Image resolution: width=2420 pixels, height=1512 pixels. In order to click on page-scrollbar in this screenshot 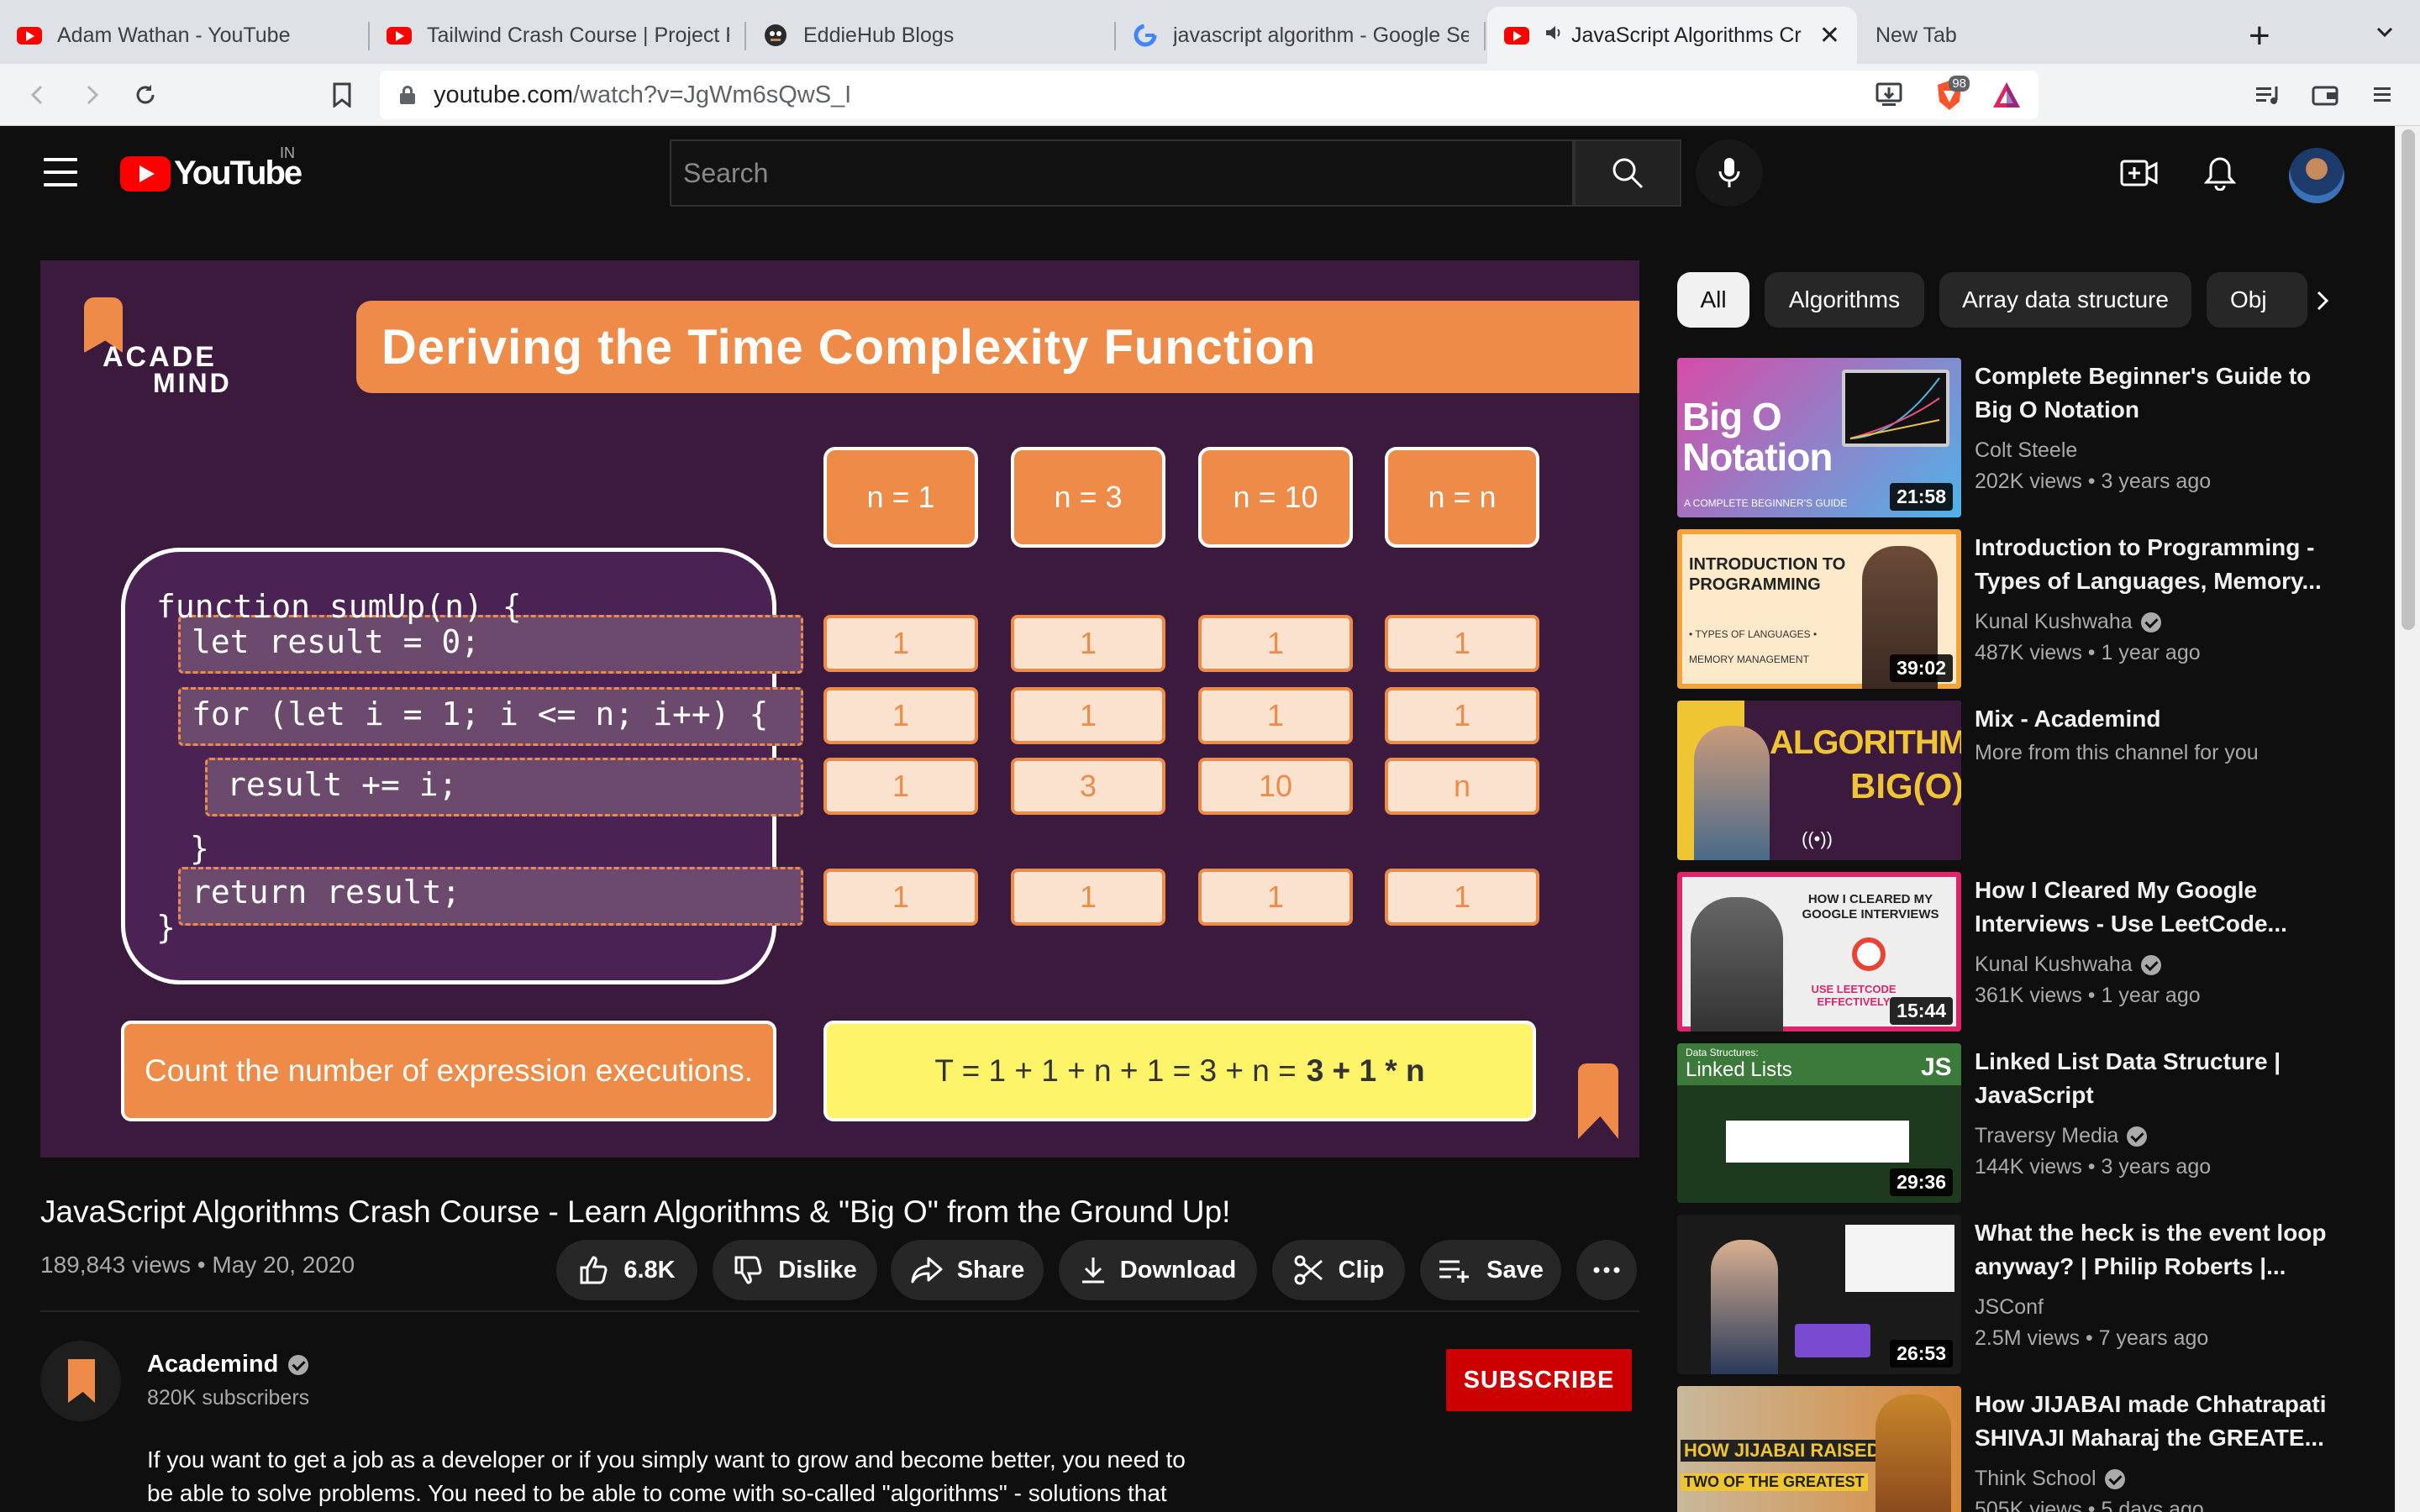, I will do `click(2407, 819)`.